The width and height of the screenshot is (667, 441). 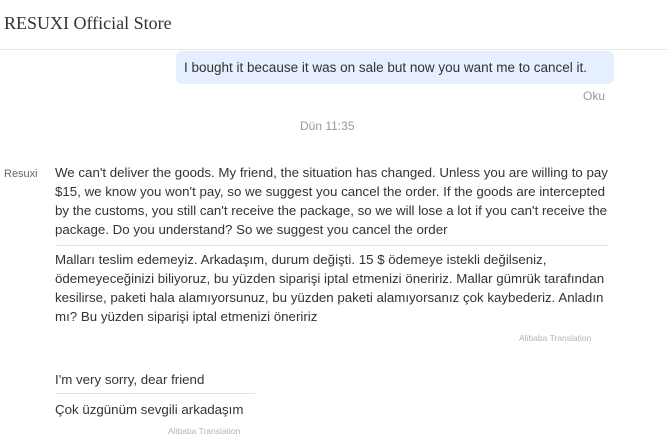 I want to click on store-title: RESUXI Official Store, so click(x=88, y=23).